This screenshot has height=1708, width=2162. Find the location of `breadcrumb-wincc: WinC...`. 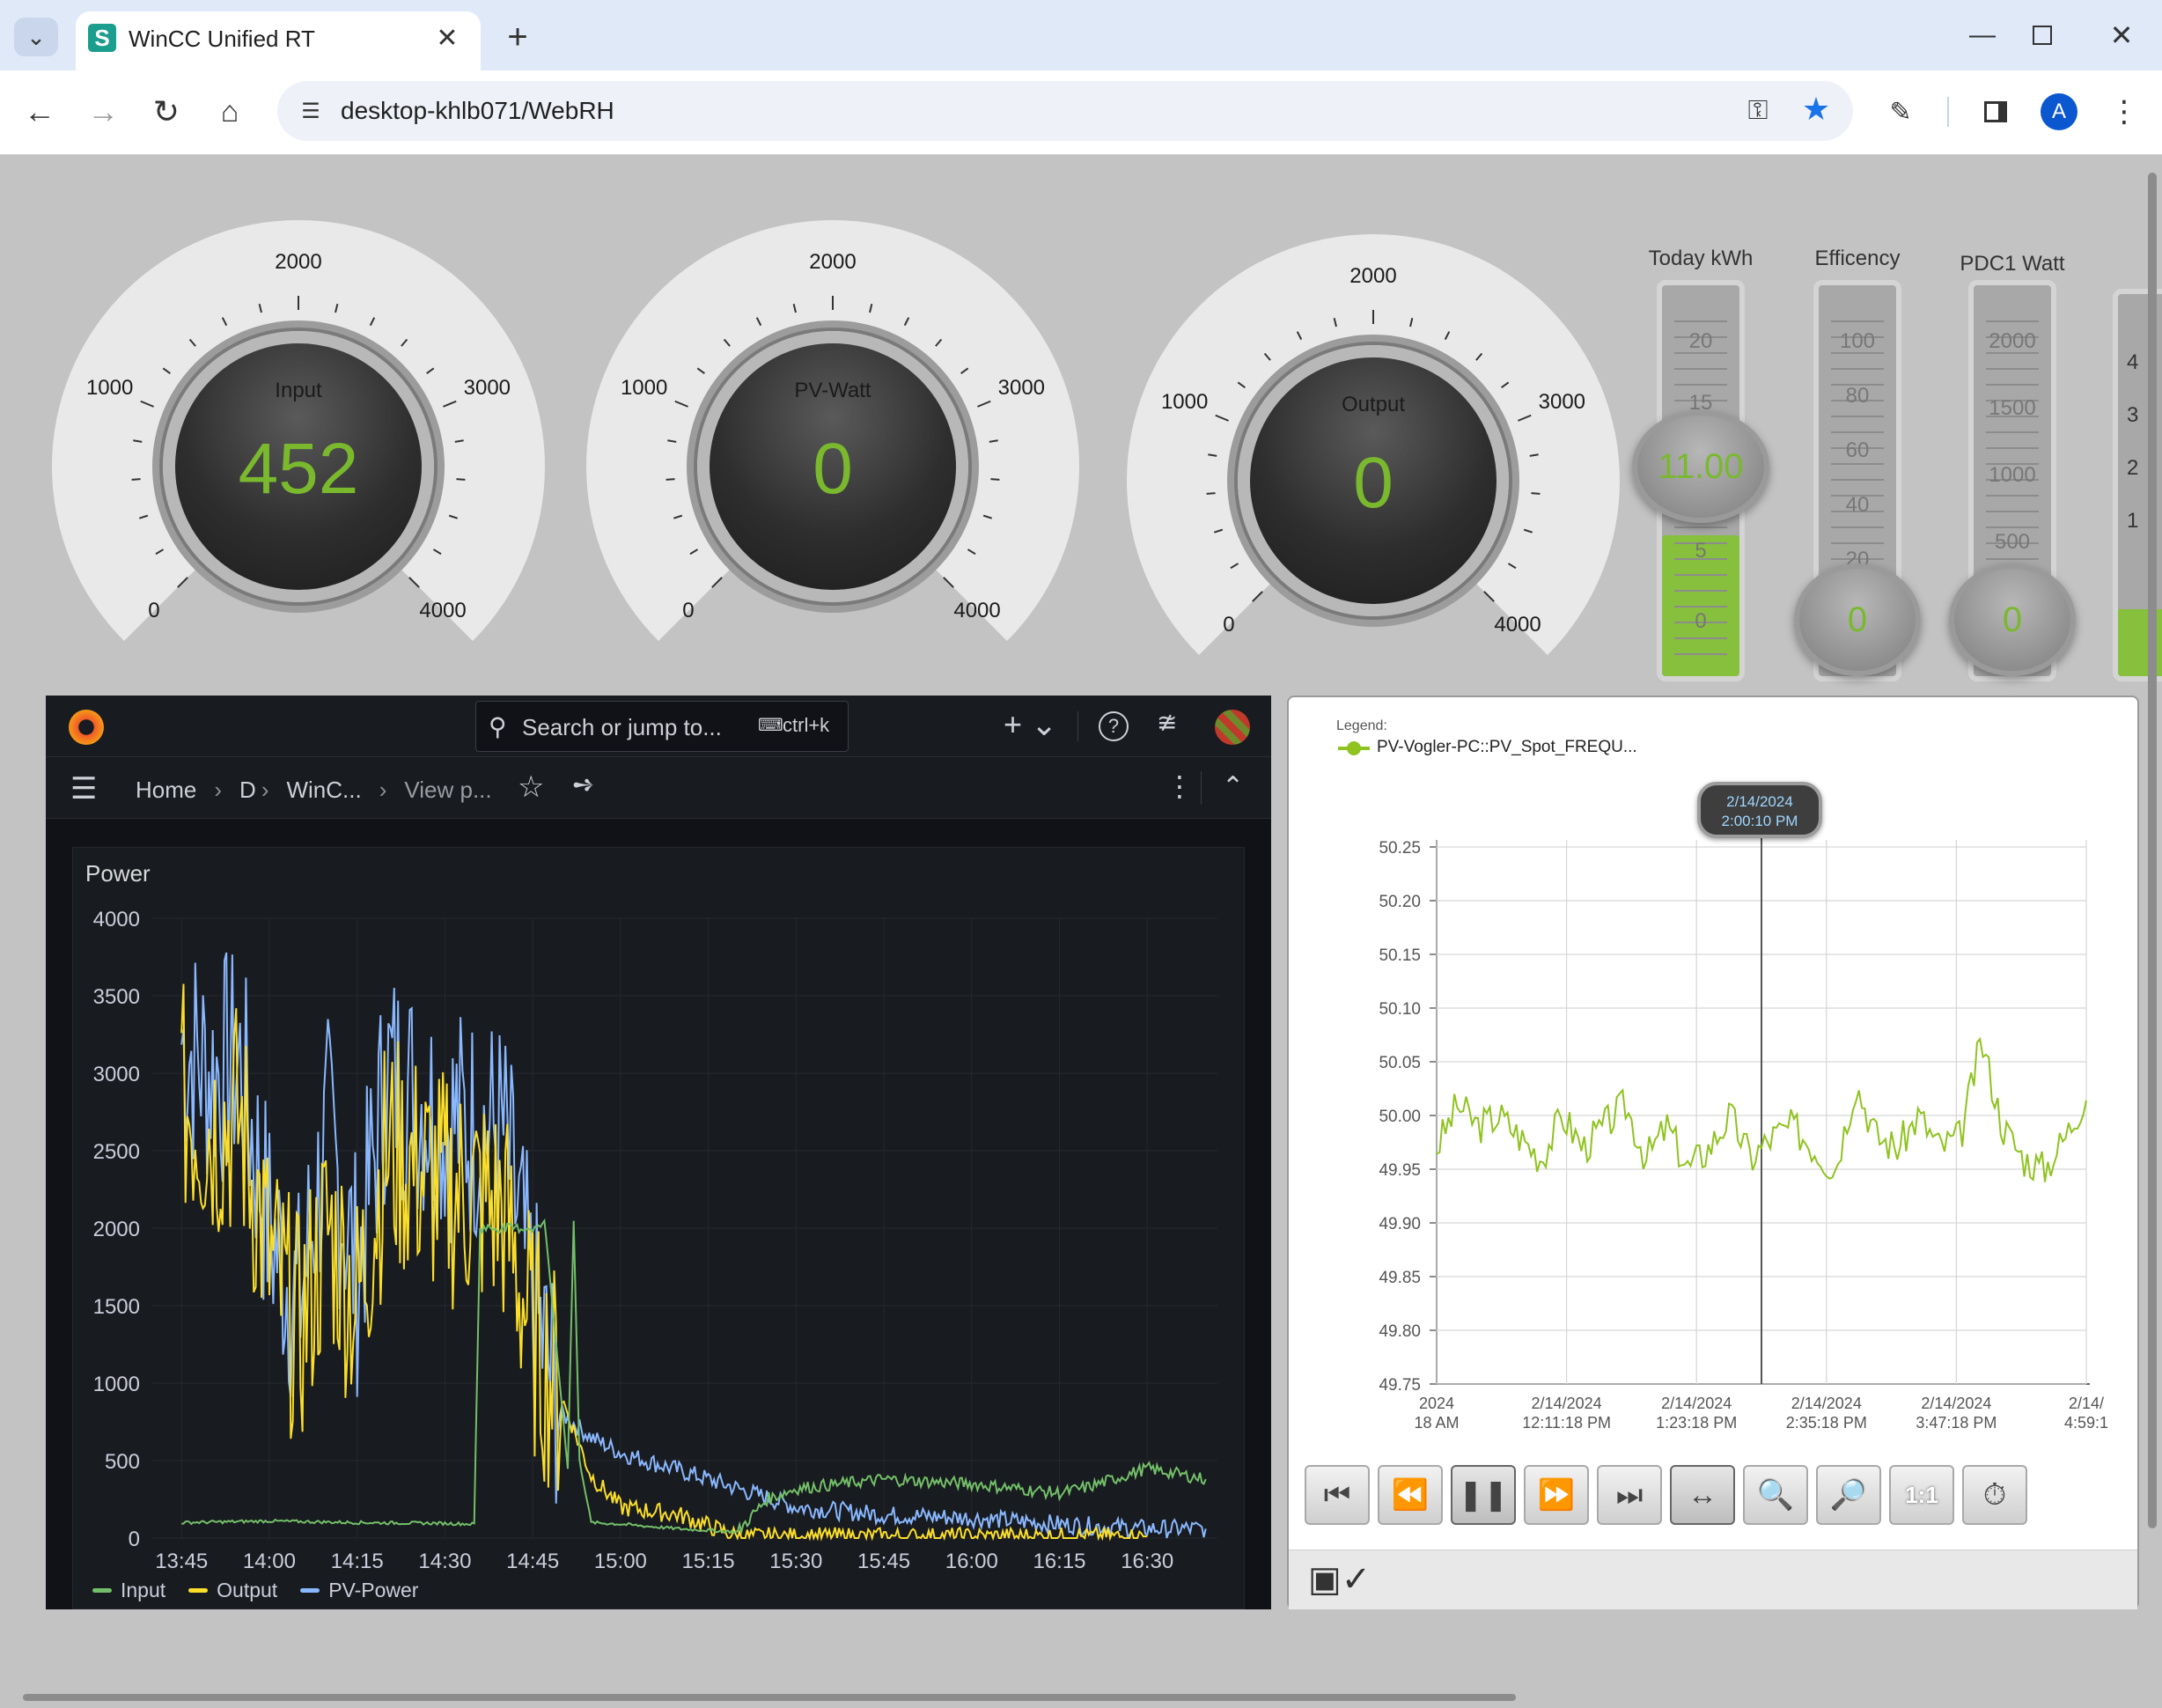

breadcrumb-wincc: WinC... is located at coordinates (323, 790).